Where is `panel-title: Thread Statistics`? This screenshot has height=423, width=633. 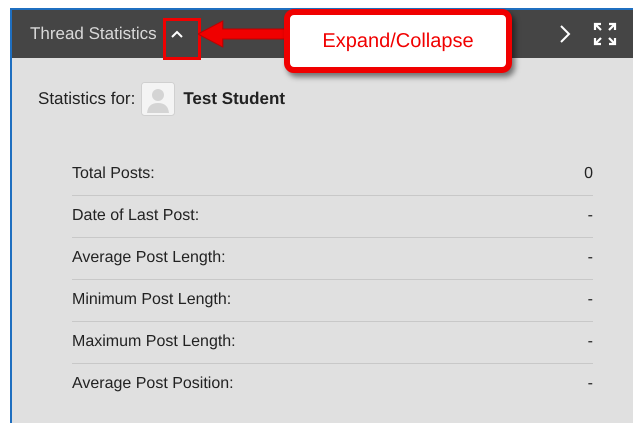 panel-title: Thread Statistics is located at coordinates (93, 34).